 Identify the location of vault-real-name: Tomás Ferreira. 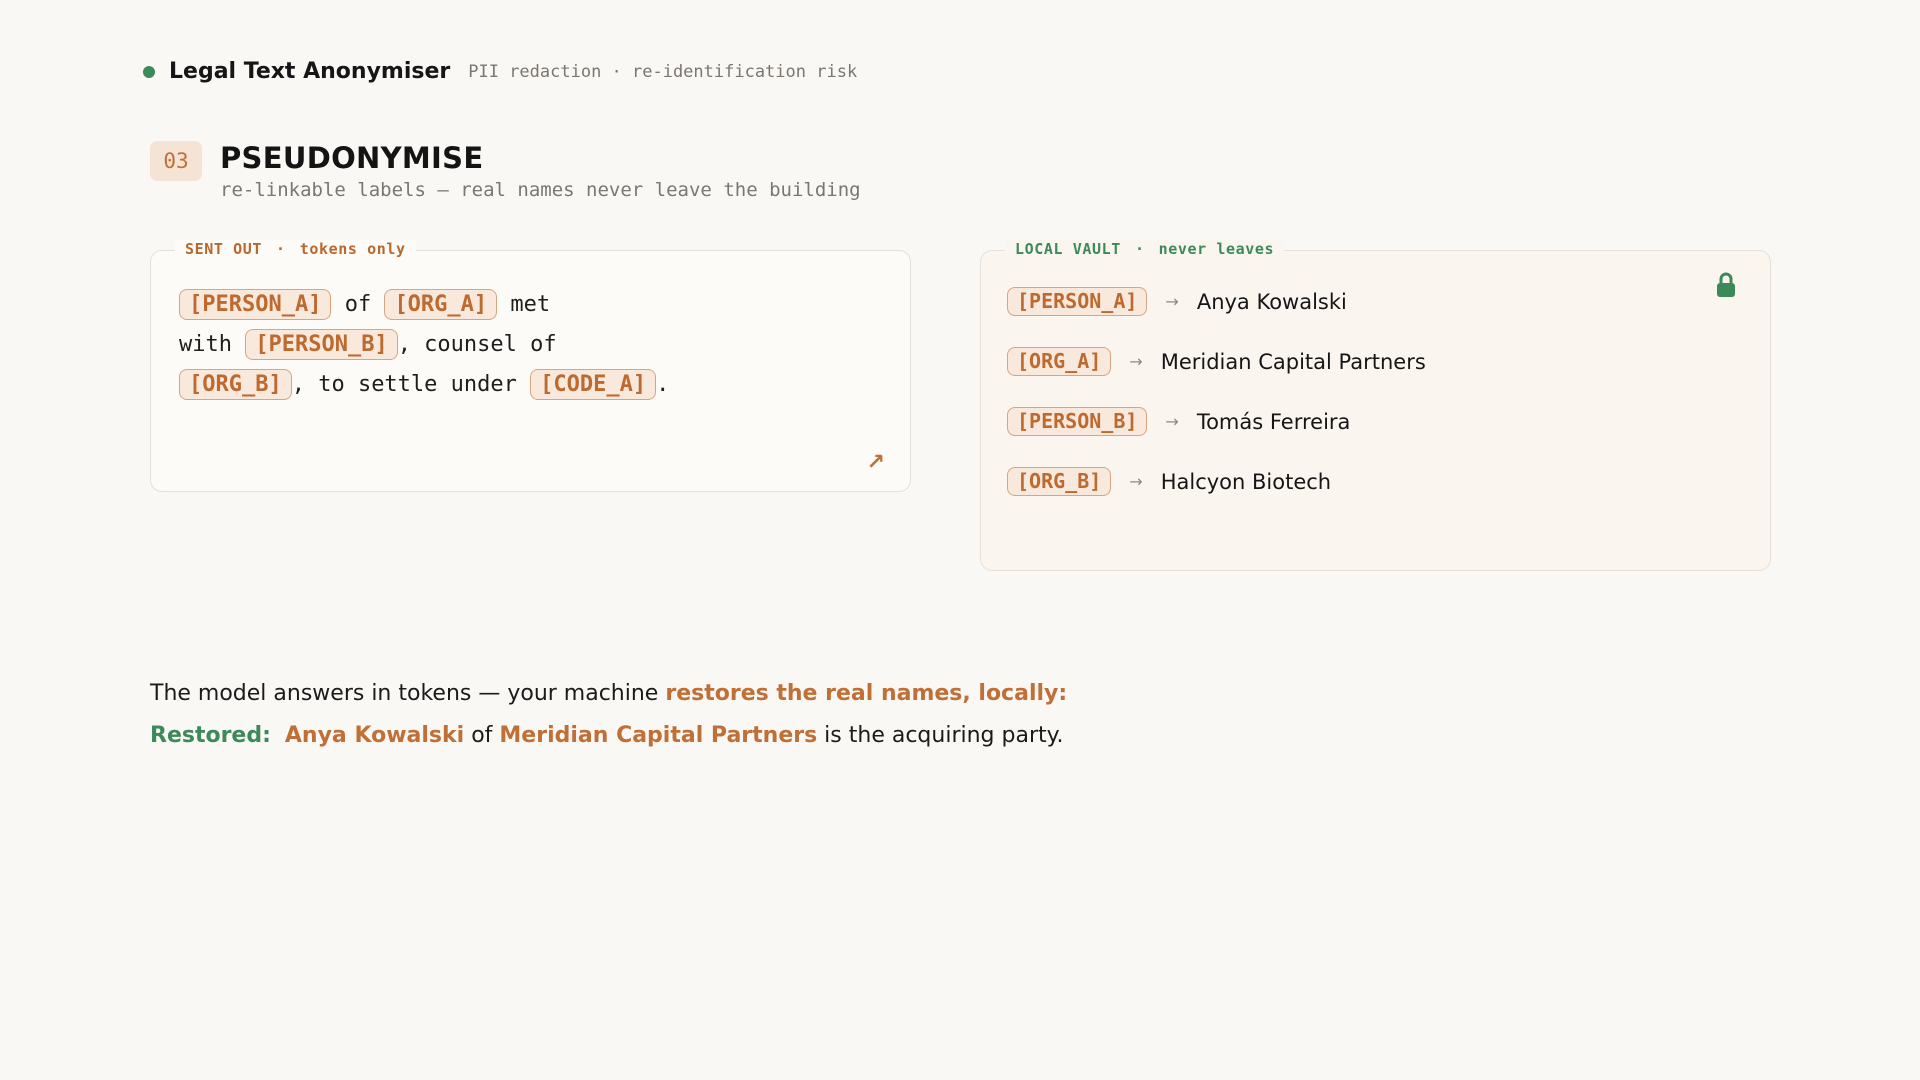
(1273, 421).